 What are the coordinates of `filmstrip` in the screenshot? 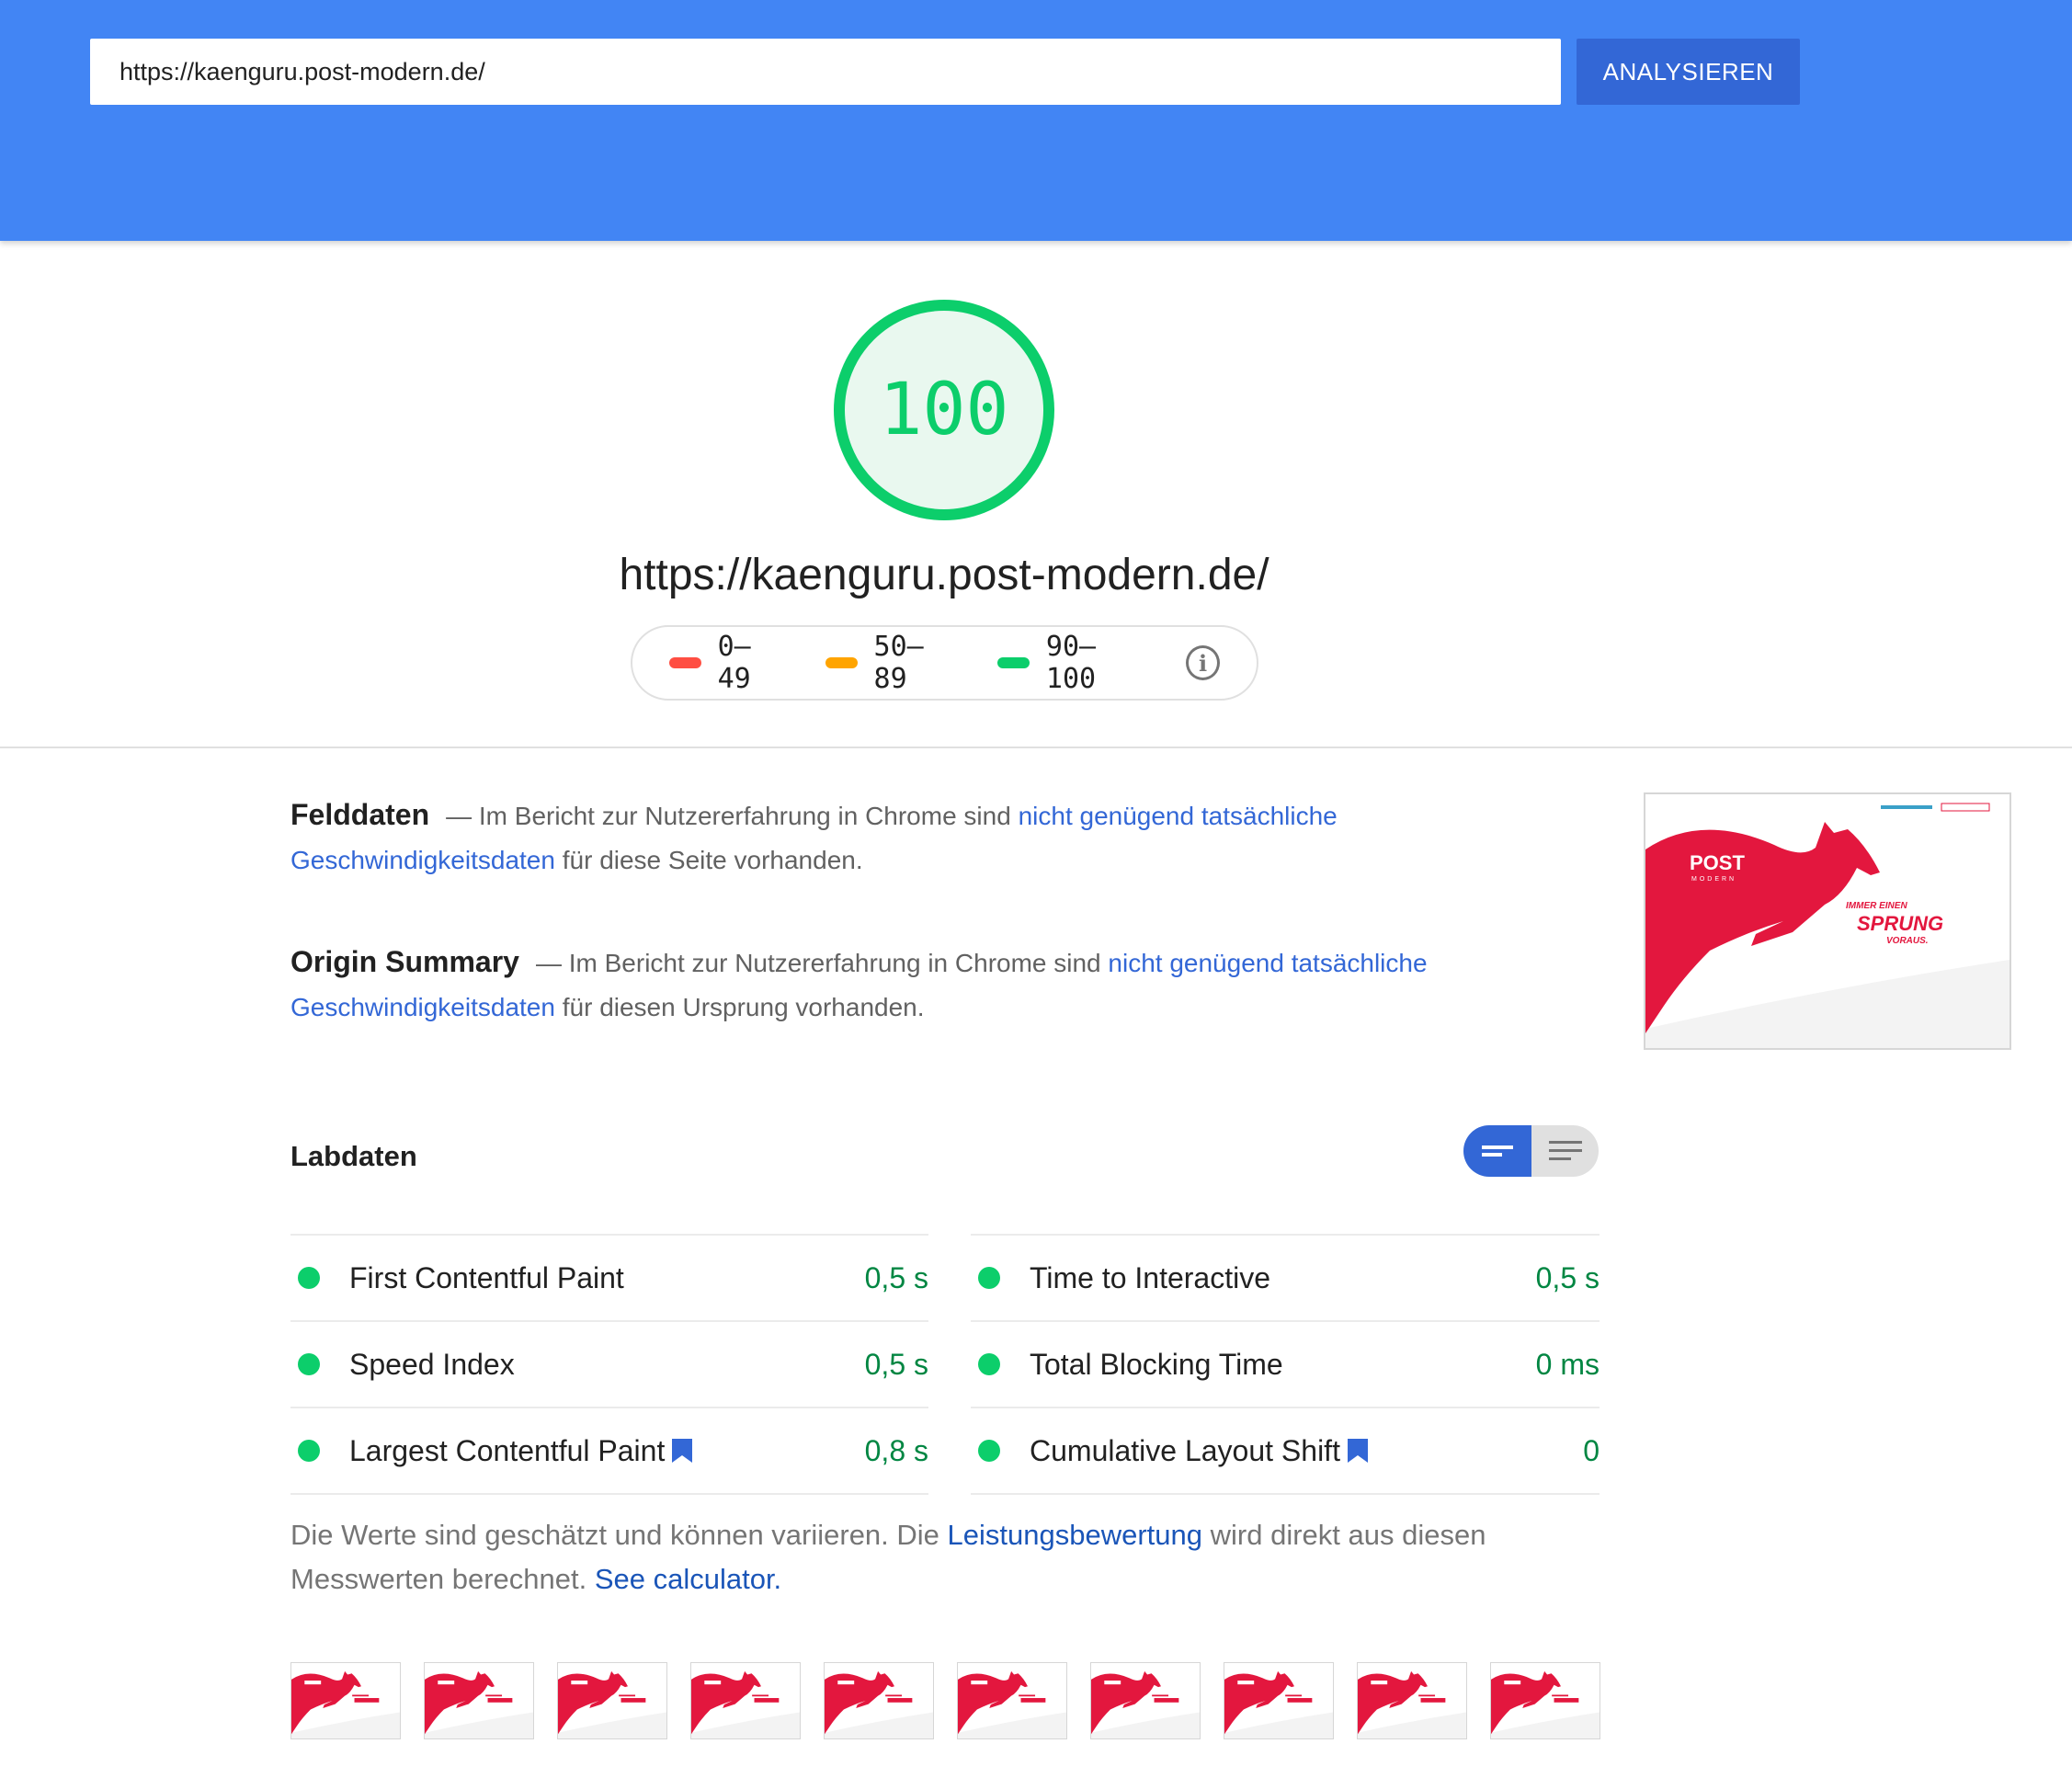 It's located at (945, 1700).